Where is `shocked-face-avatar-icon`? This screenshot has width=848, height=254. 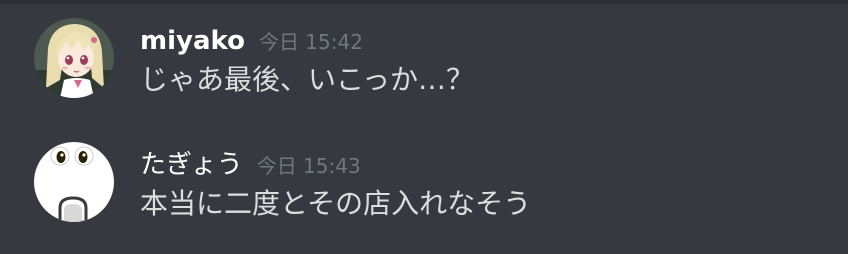
shocked-face-avatar-icon is located at coordinates (74, 182).